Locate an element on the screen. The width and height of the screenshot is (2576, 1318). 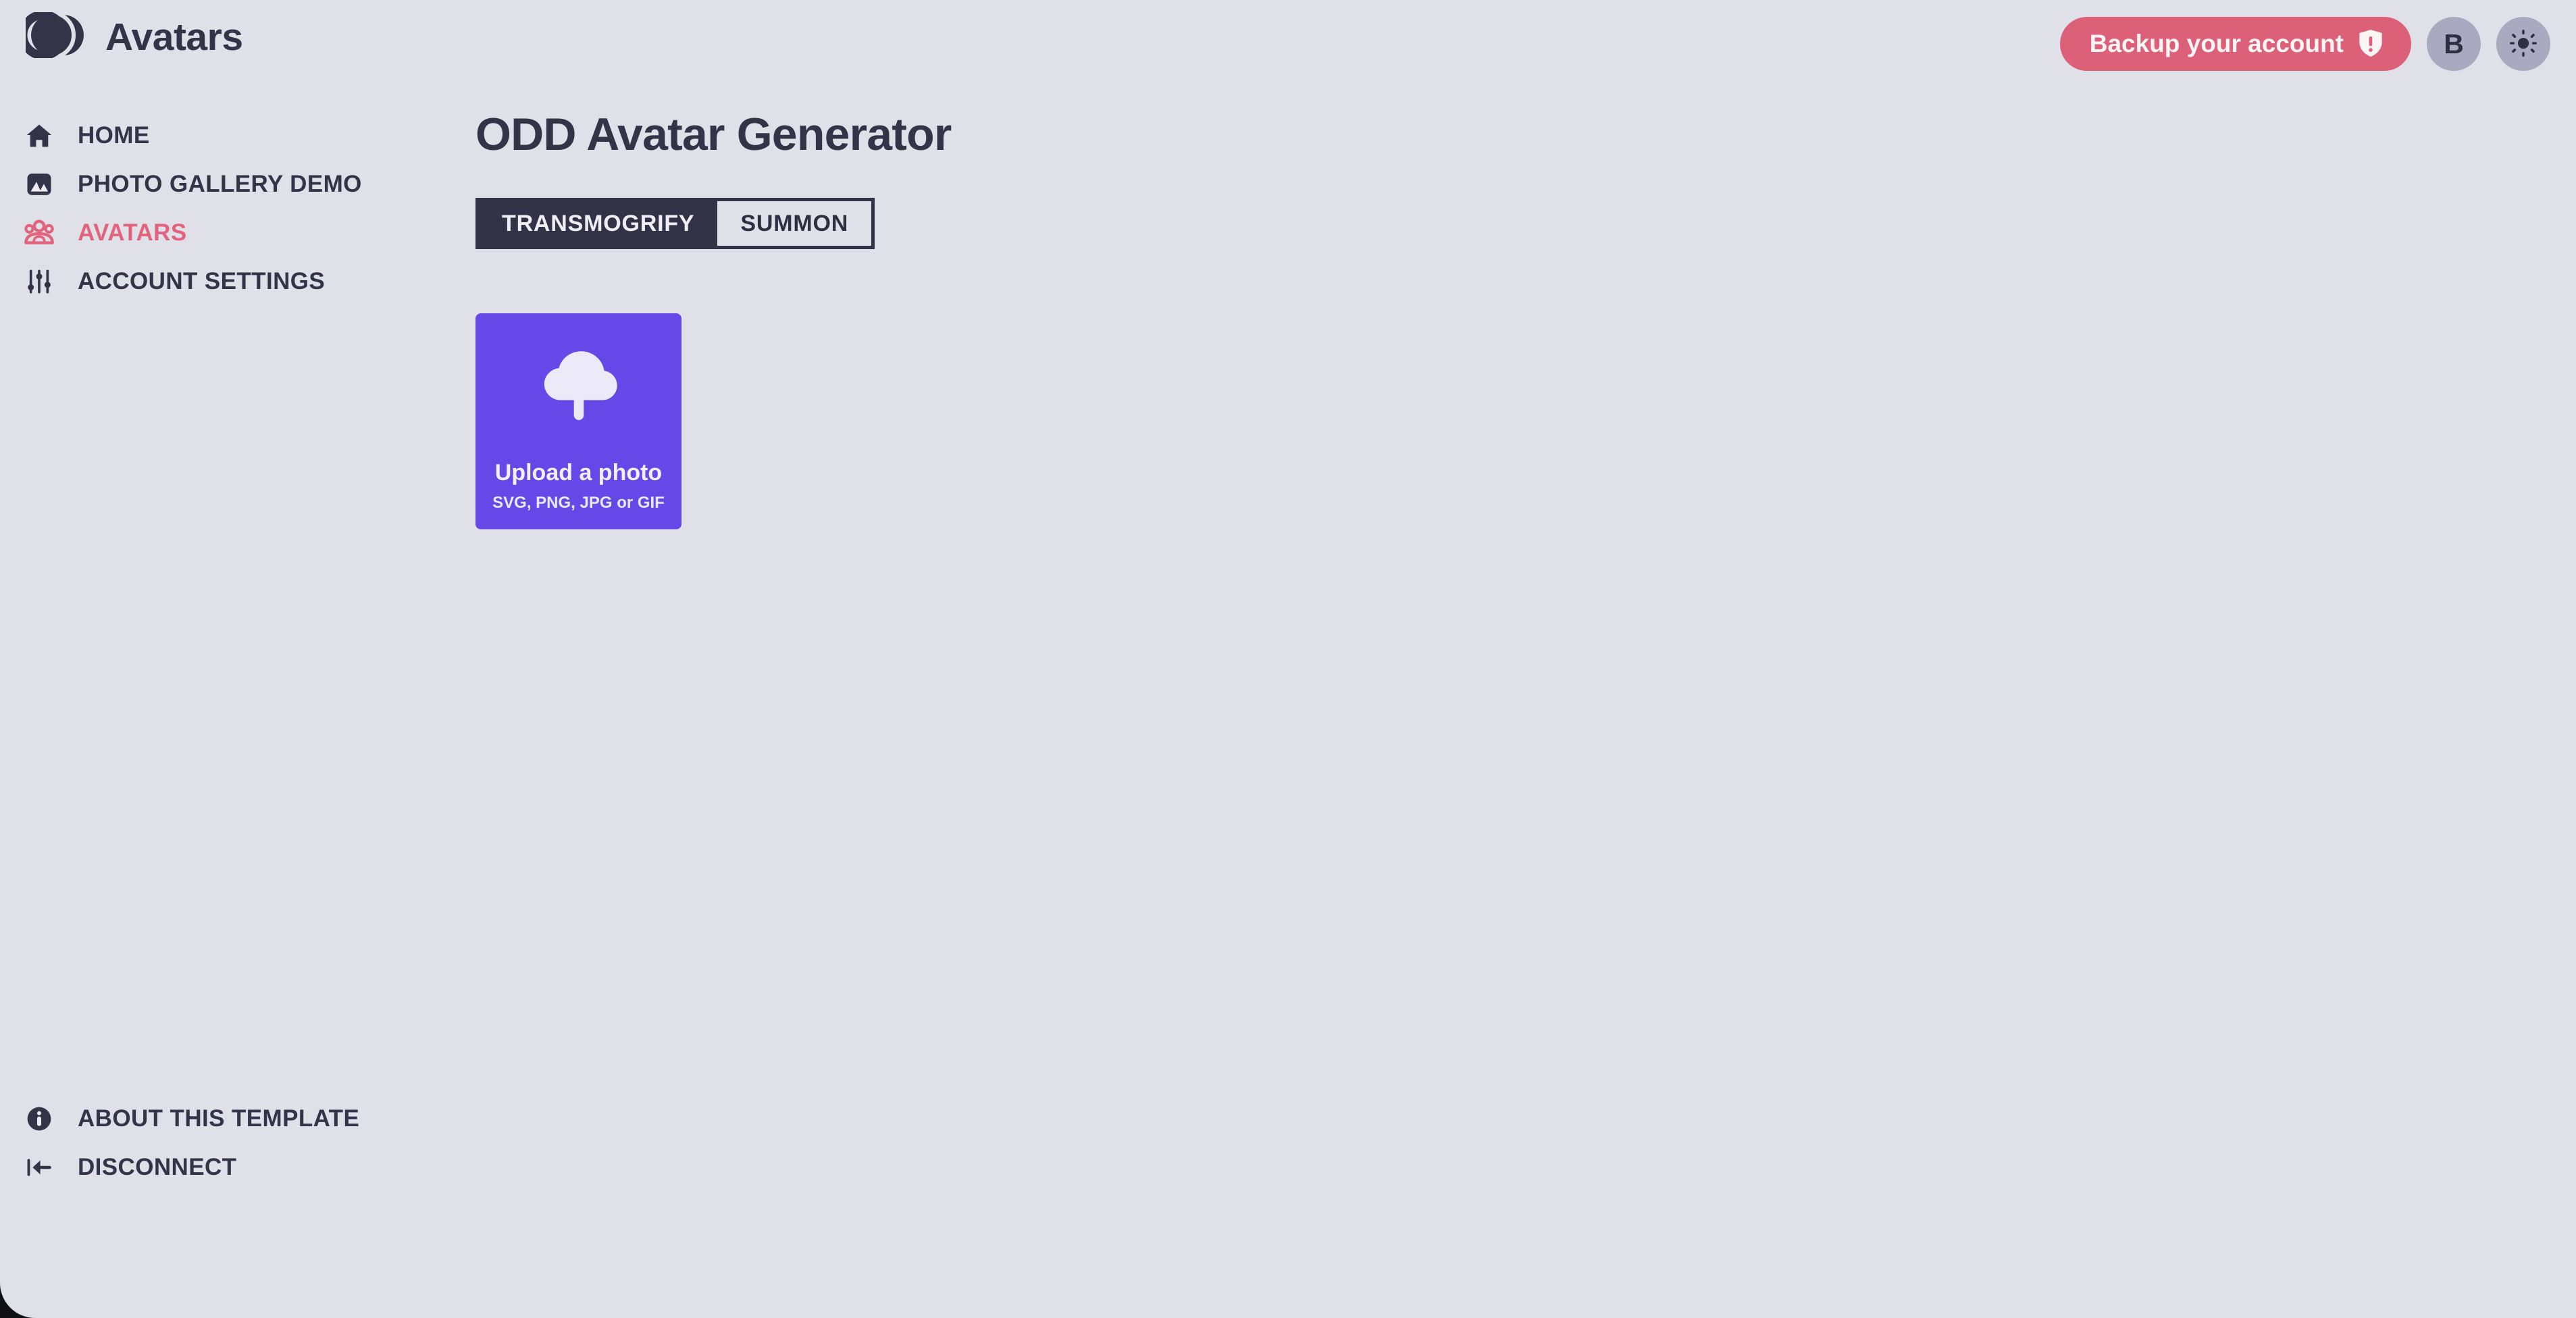
tab-transmogrify: TRANSMOGRIFY is located at coordinates (598, 223).